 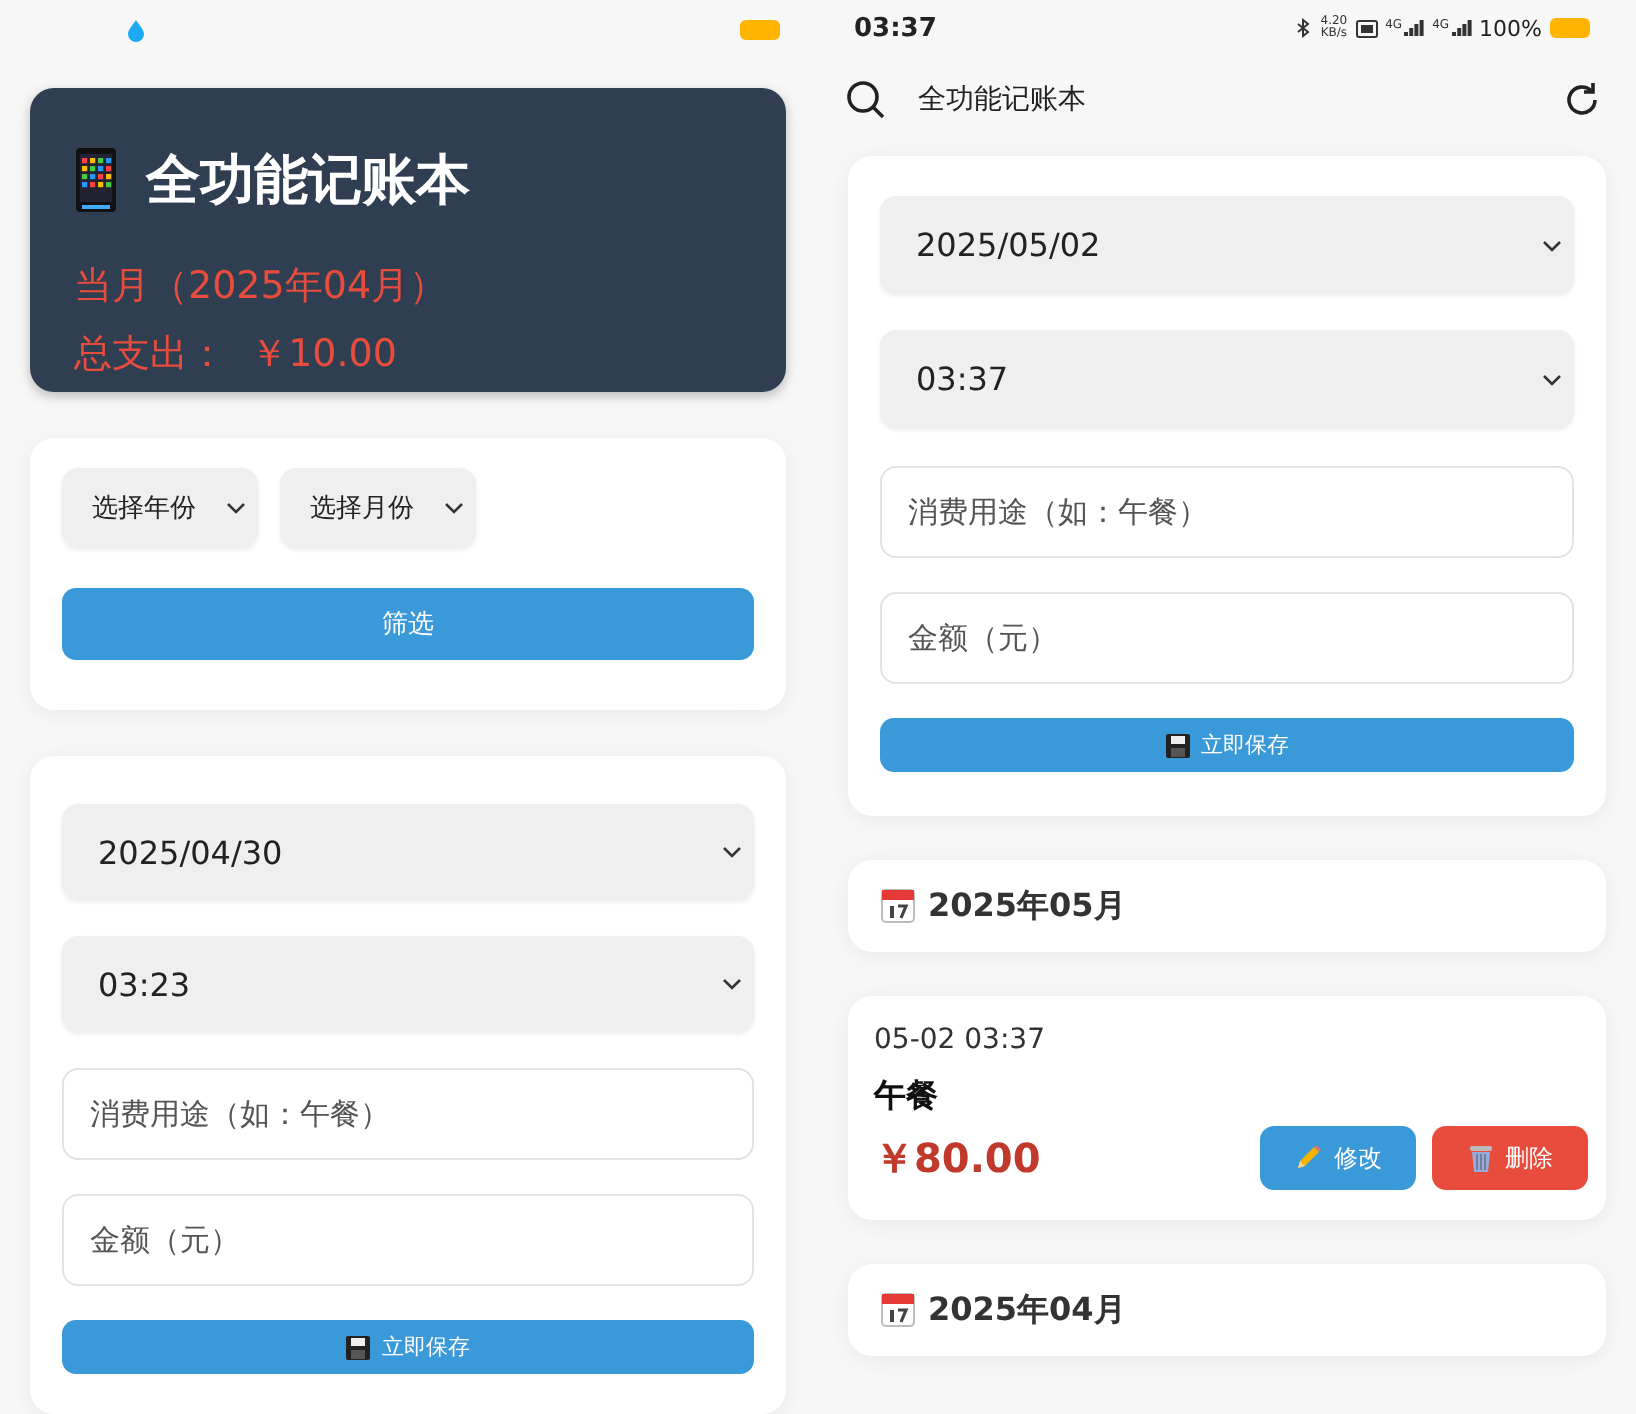 What do you see at coordinates (408, 852) in the screenshot?
I see `date-select: 2025/04/30` at bounding box center [408, 852].